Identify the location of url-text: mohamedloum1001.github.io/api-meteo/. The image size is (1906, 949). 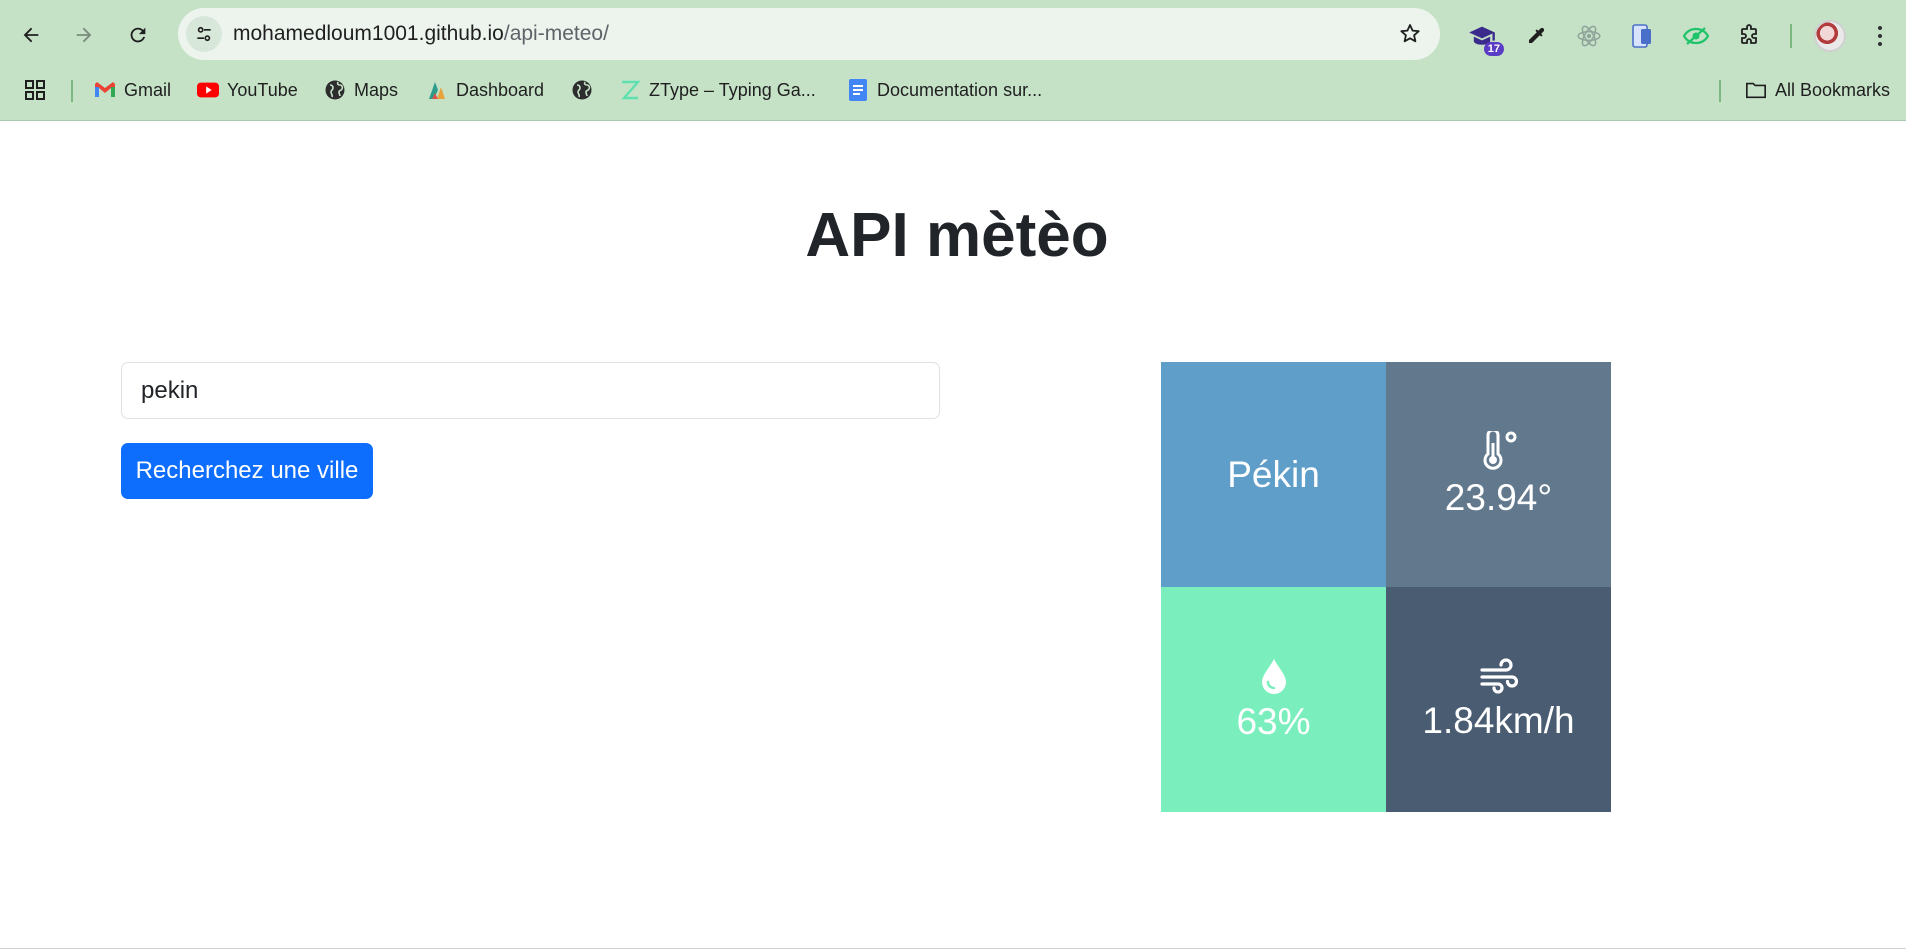
(421, 34).